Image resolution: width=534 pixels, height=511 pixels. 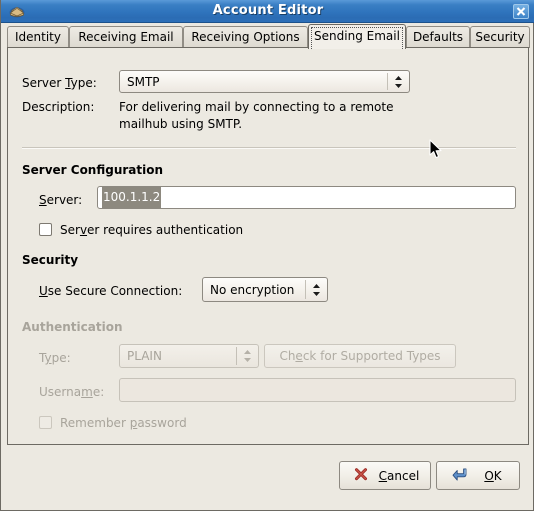 What do you see at coordinates (268, 478) in the screenshot?
I see `dialog-action-area: Cancel OK` at bounding box center [268, 478].